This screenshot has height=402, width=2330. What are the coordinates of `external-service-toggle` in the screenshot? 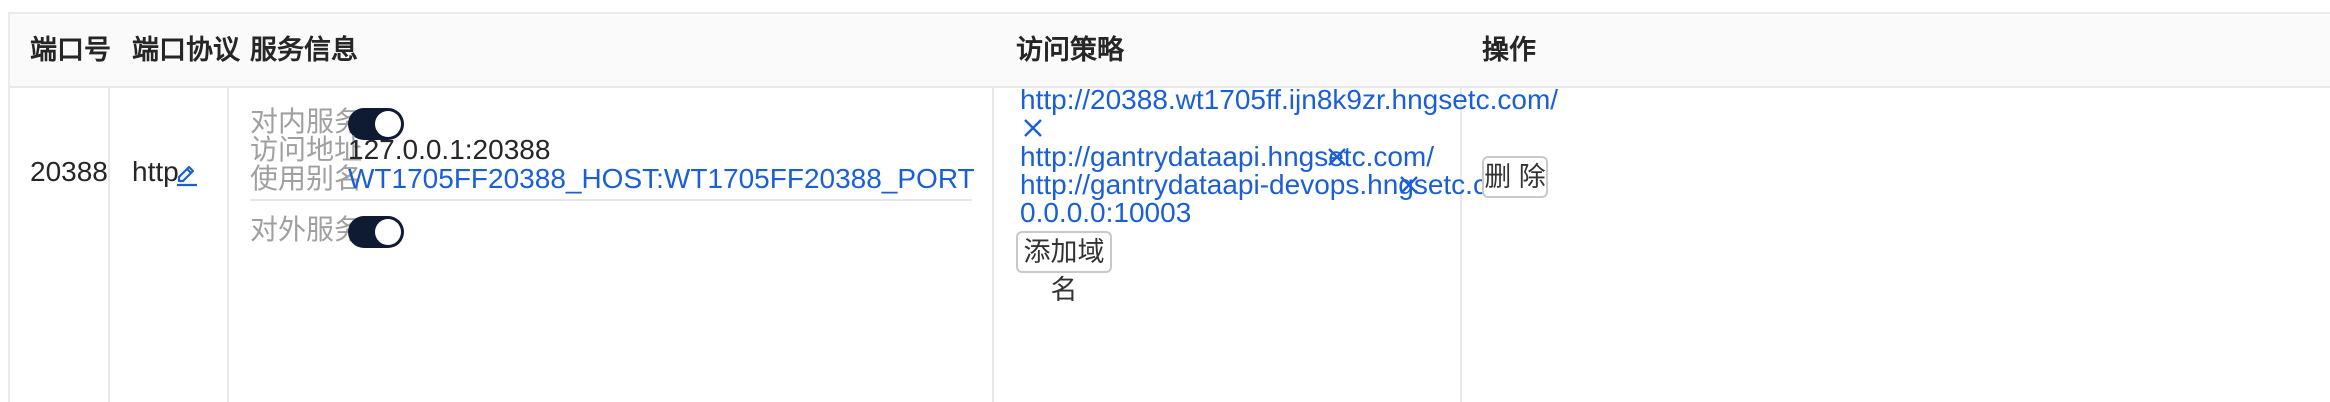 It's located at (376, 232).